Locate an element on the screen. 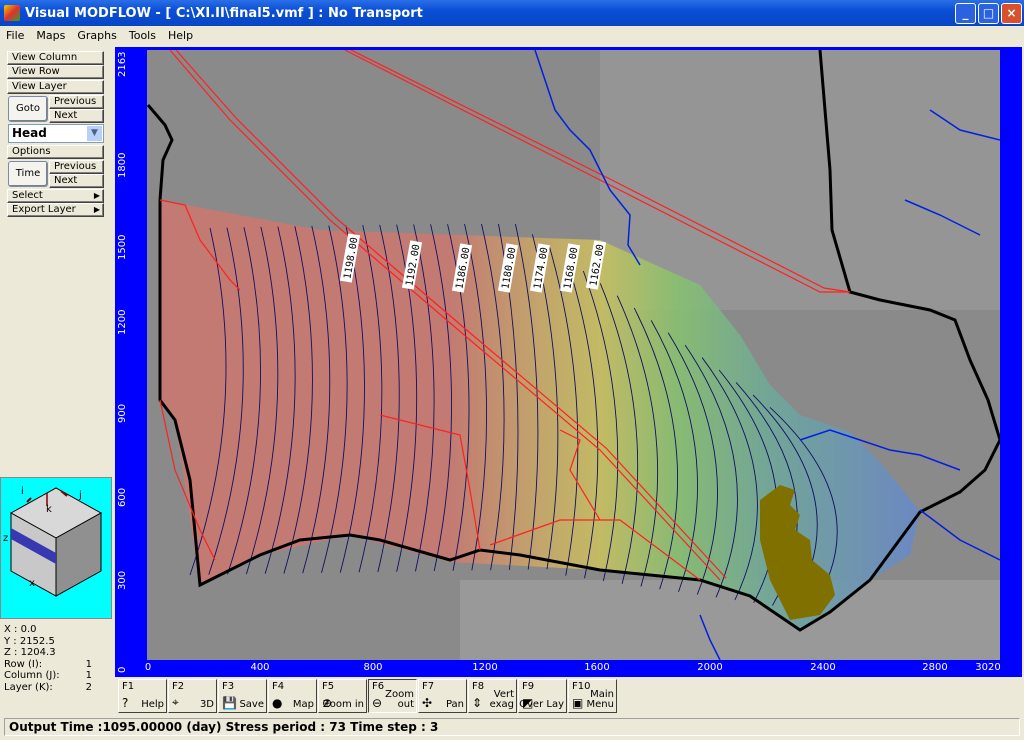 The image size is (1024, 740). orientation-cube: i j k z x is located at coordinates (56, 548).